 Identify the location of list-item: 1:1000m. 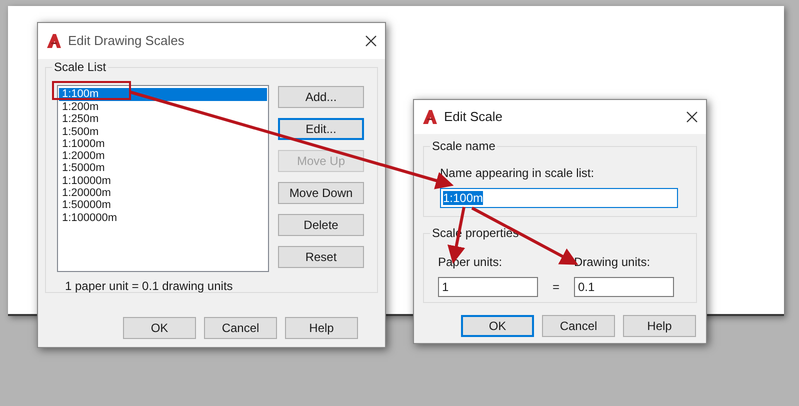
(163, 144).